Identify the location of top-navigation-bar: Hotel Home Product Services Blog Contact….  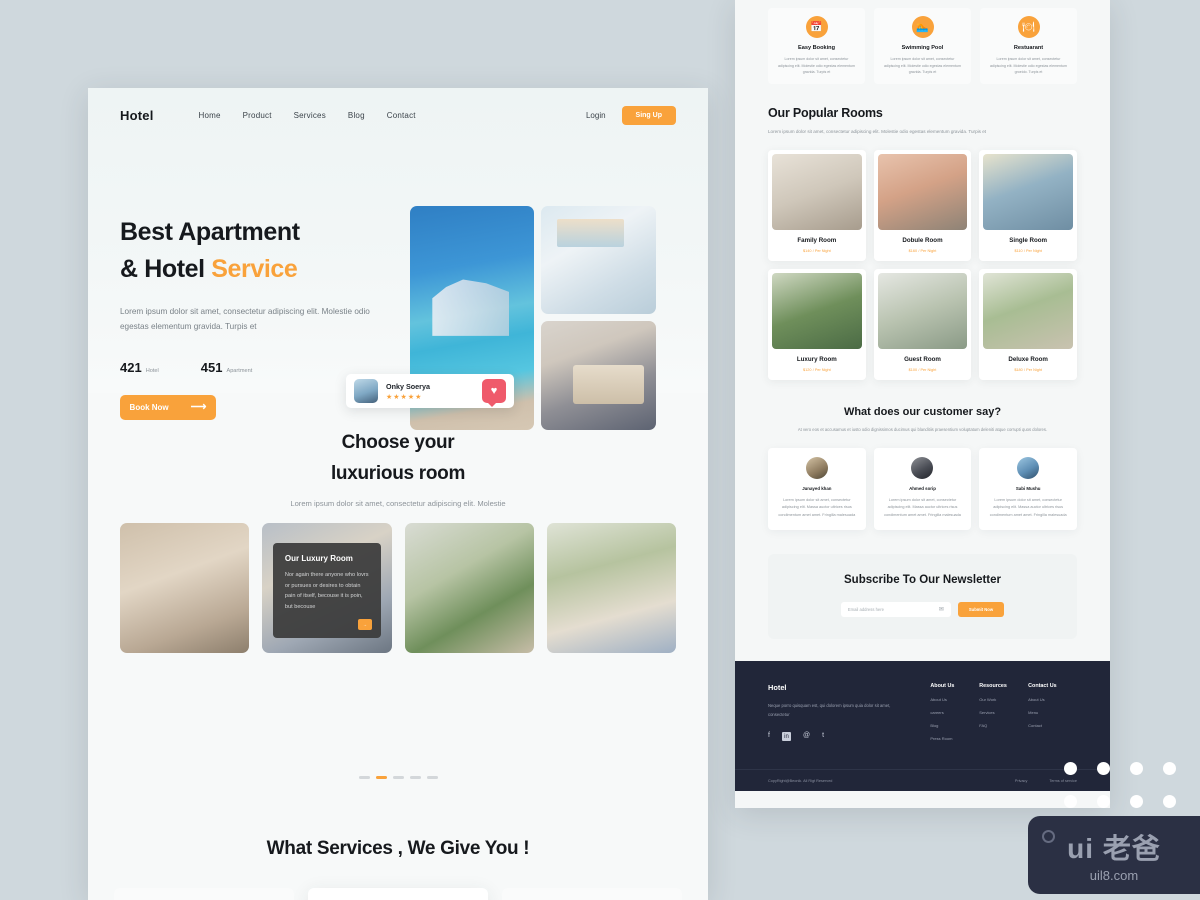
(398, 115).